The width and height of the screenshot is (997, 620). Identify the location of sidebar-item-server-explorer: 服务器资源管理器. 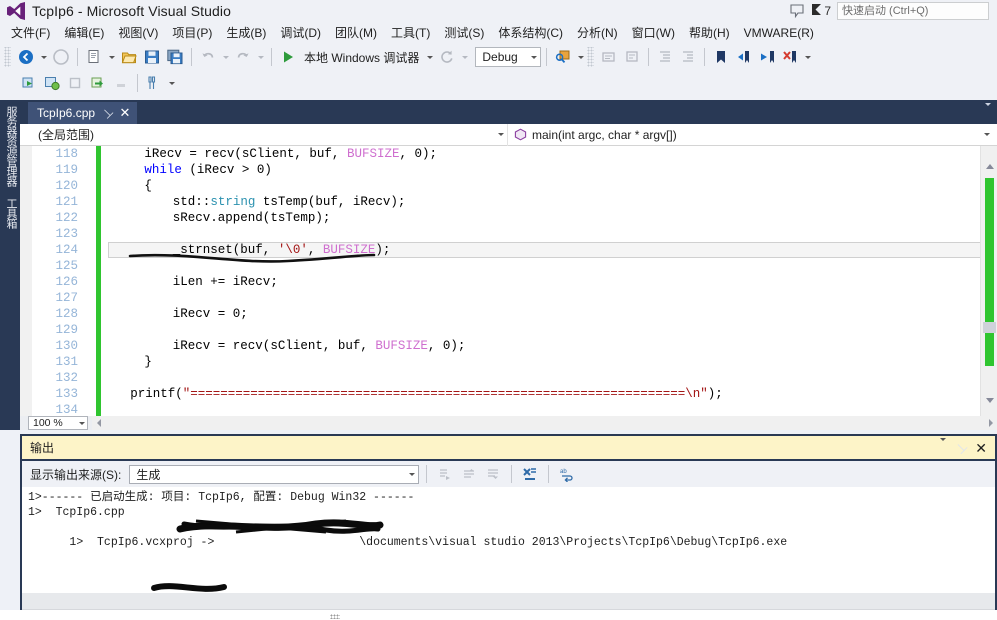
(11, 146).